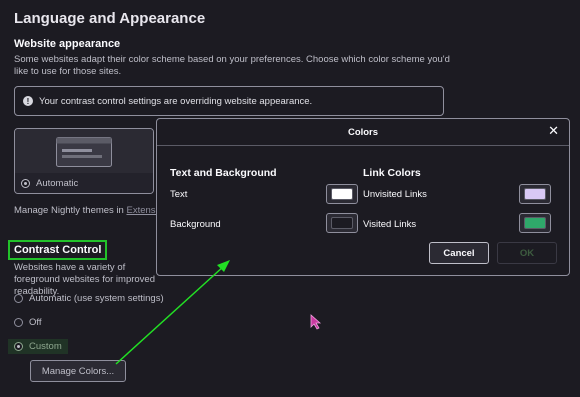  Describe the element at coordinates (18, 298) in the screenshot. I see `contrast-automatic-radio` at that location.